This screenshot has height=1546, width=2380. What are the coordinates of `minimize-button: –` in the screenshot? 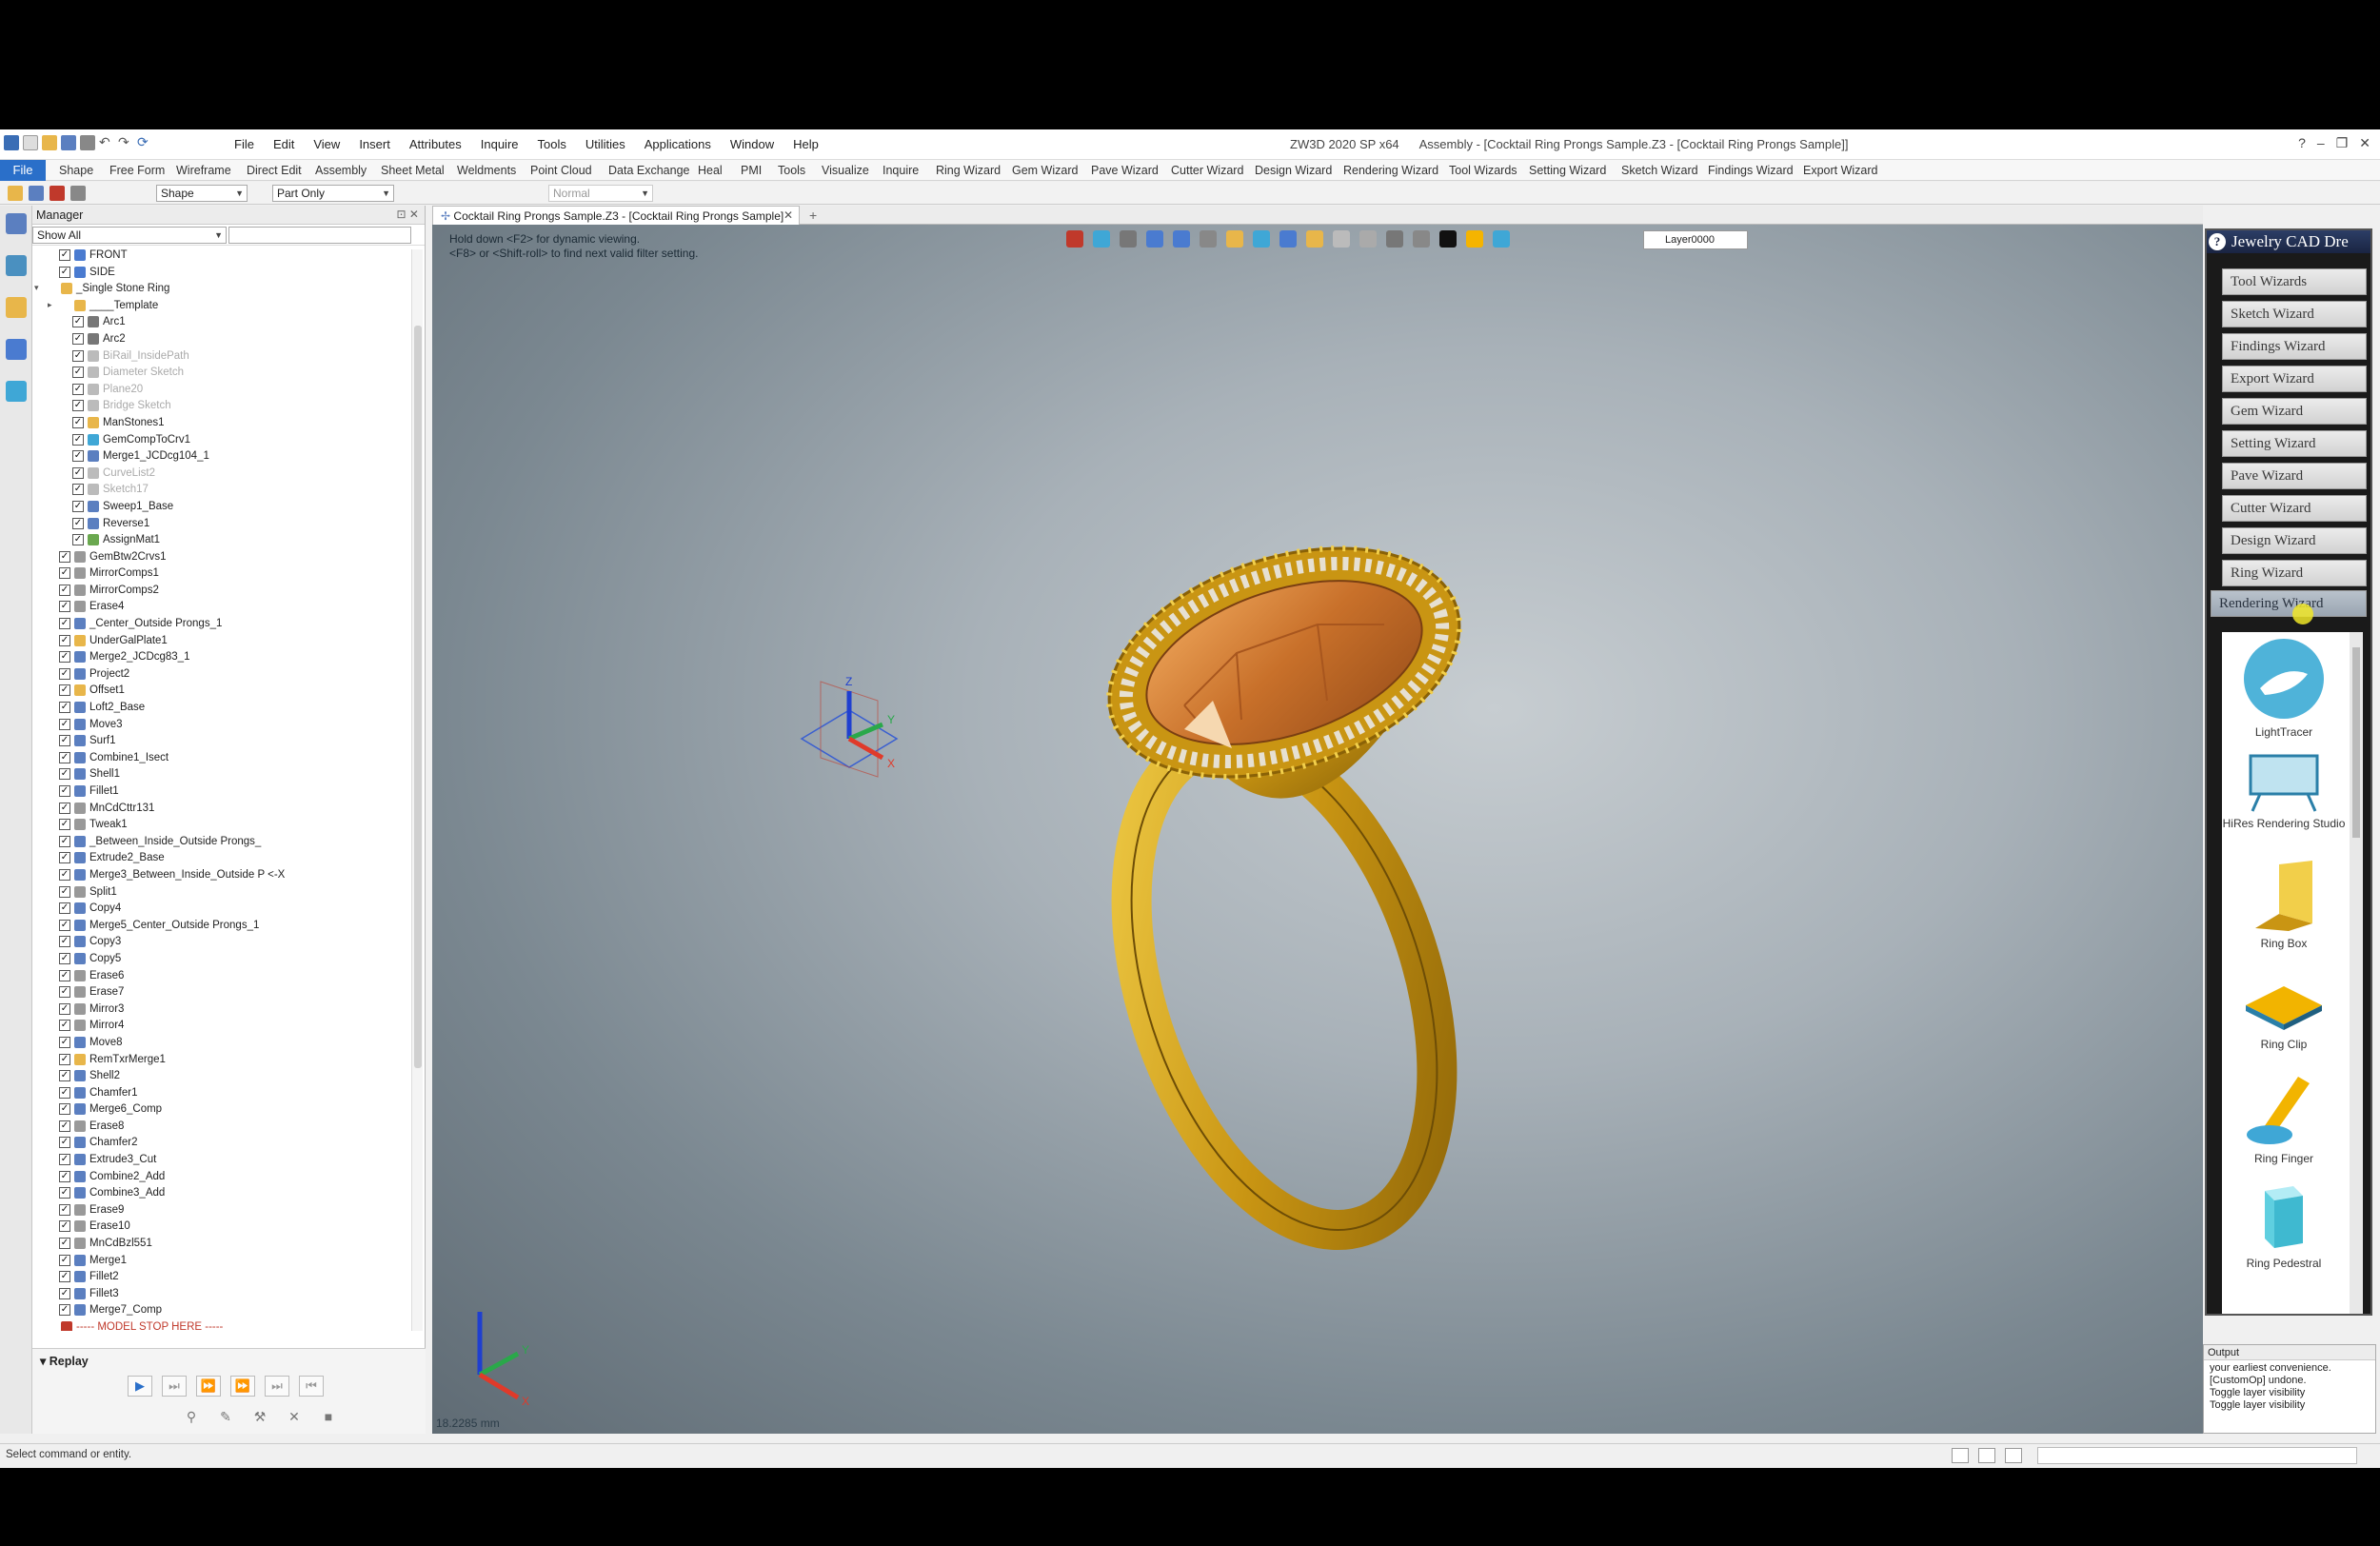 It's located at (2321, 143).